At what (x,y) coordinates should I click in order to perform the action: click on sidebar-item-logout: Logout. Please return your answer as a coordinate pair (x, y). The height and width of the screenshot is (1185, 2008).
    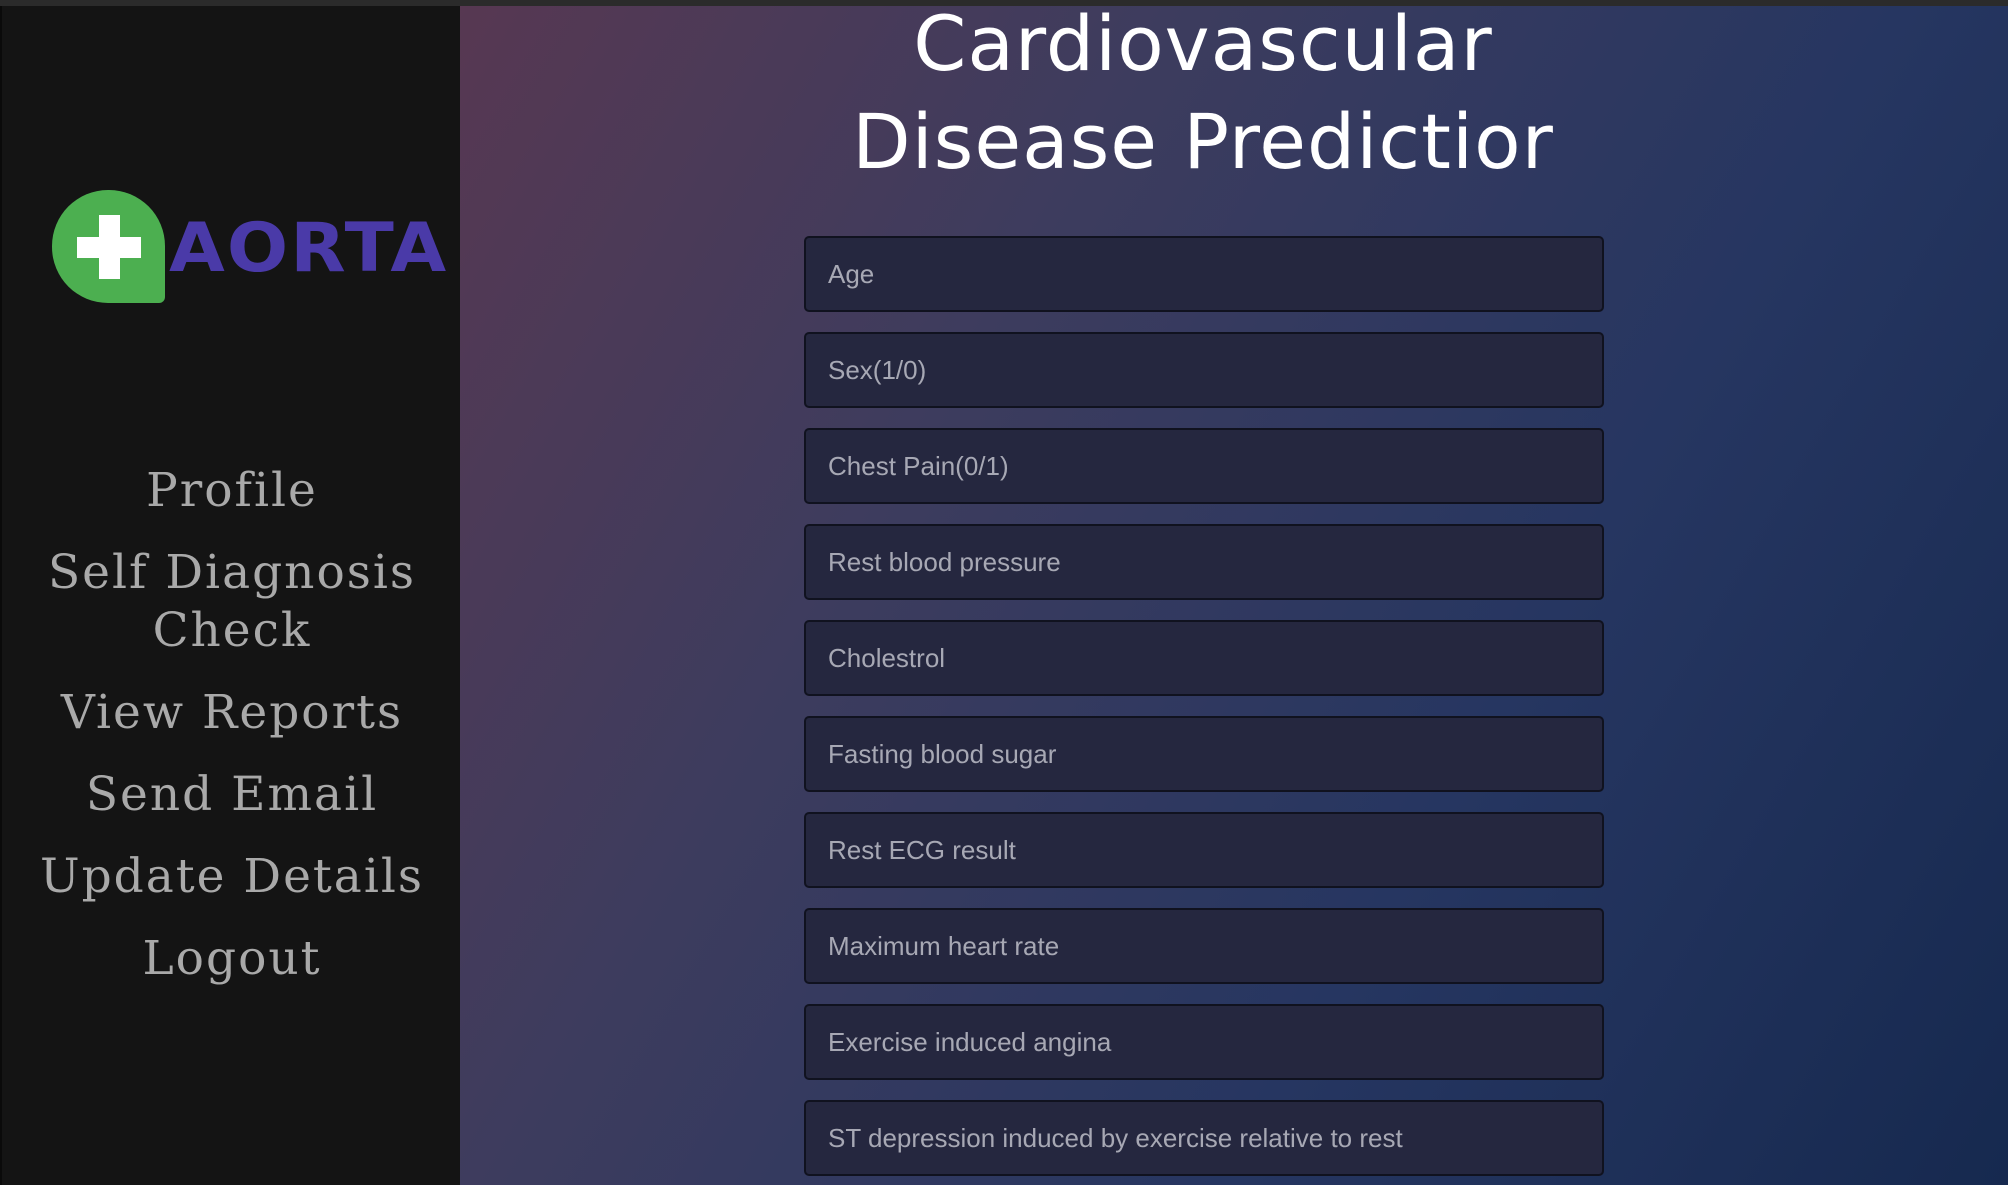
    Looking at the image, I should click on (232, 959).